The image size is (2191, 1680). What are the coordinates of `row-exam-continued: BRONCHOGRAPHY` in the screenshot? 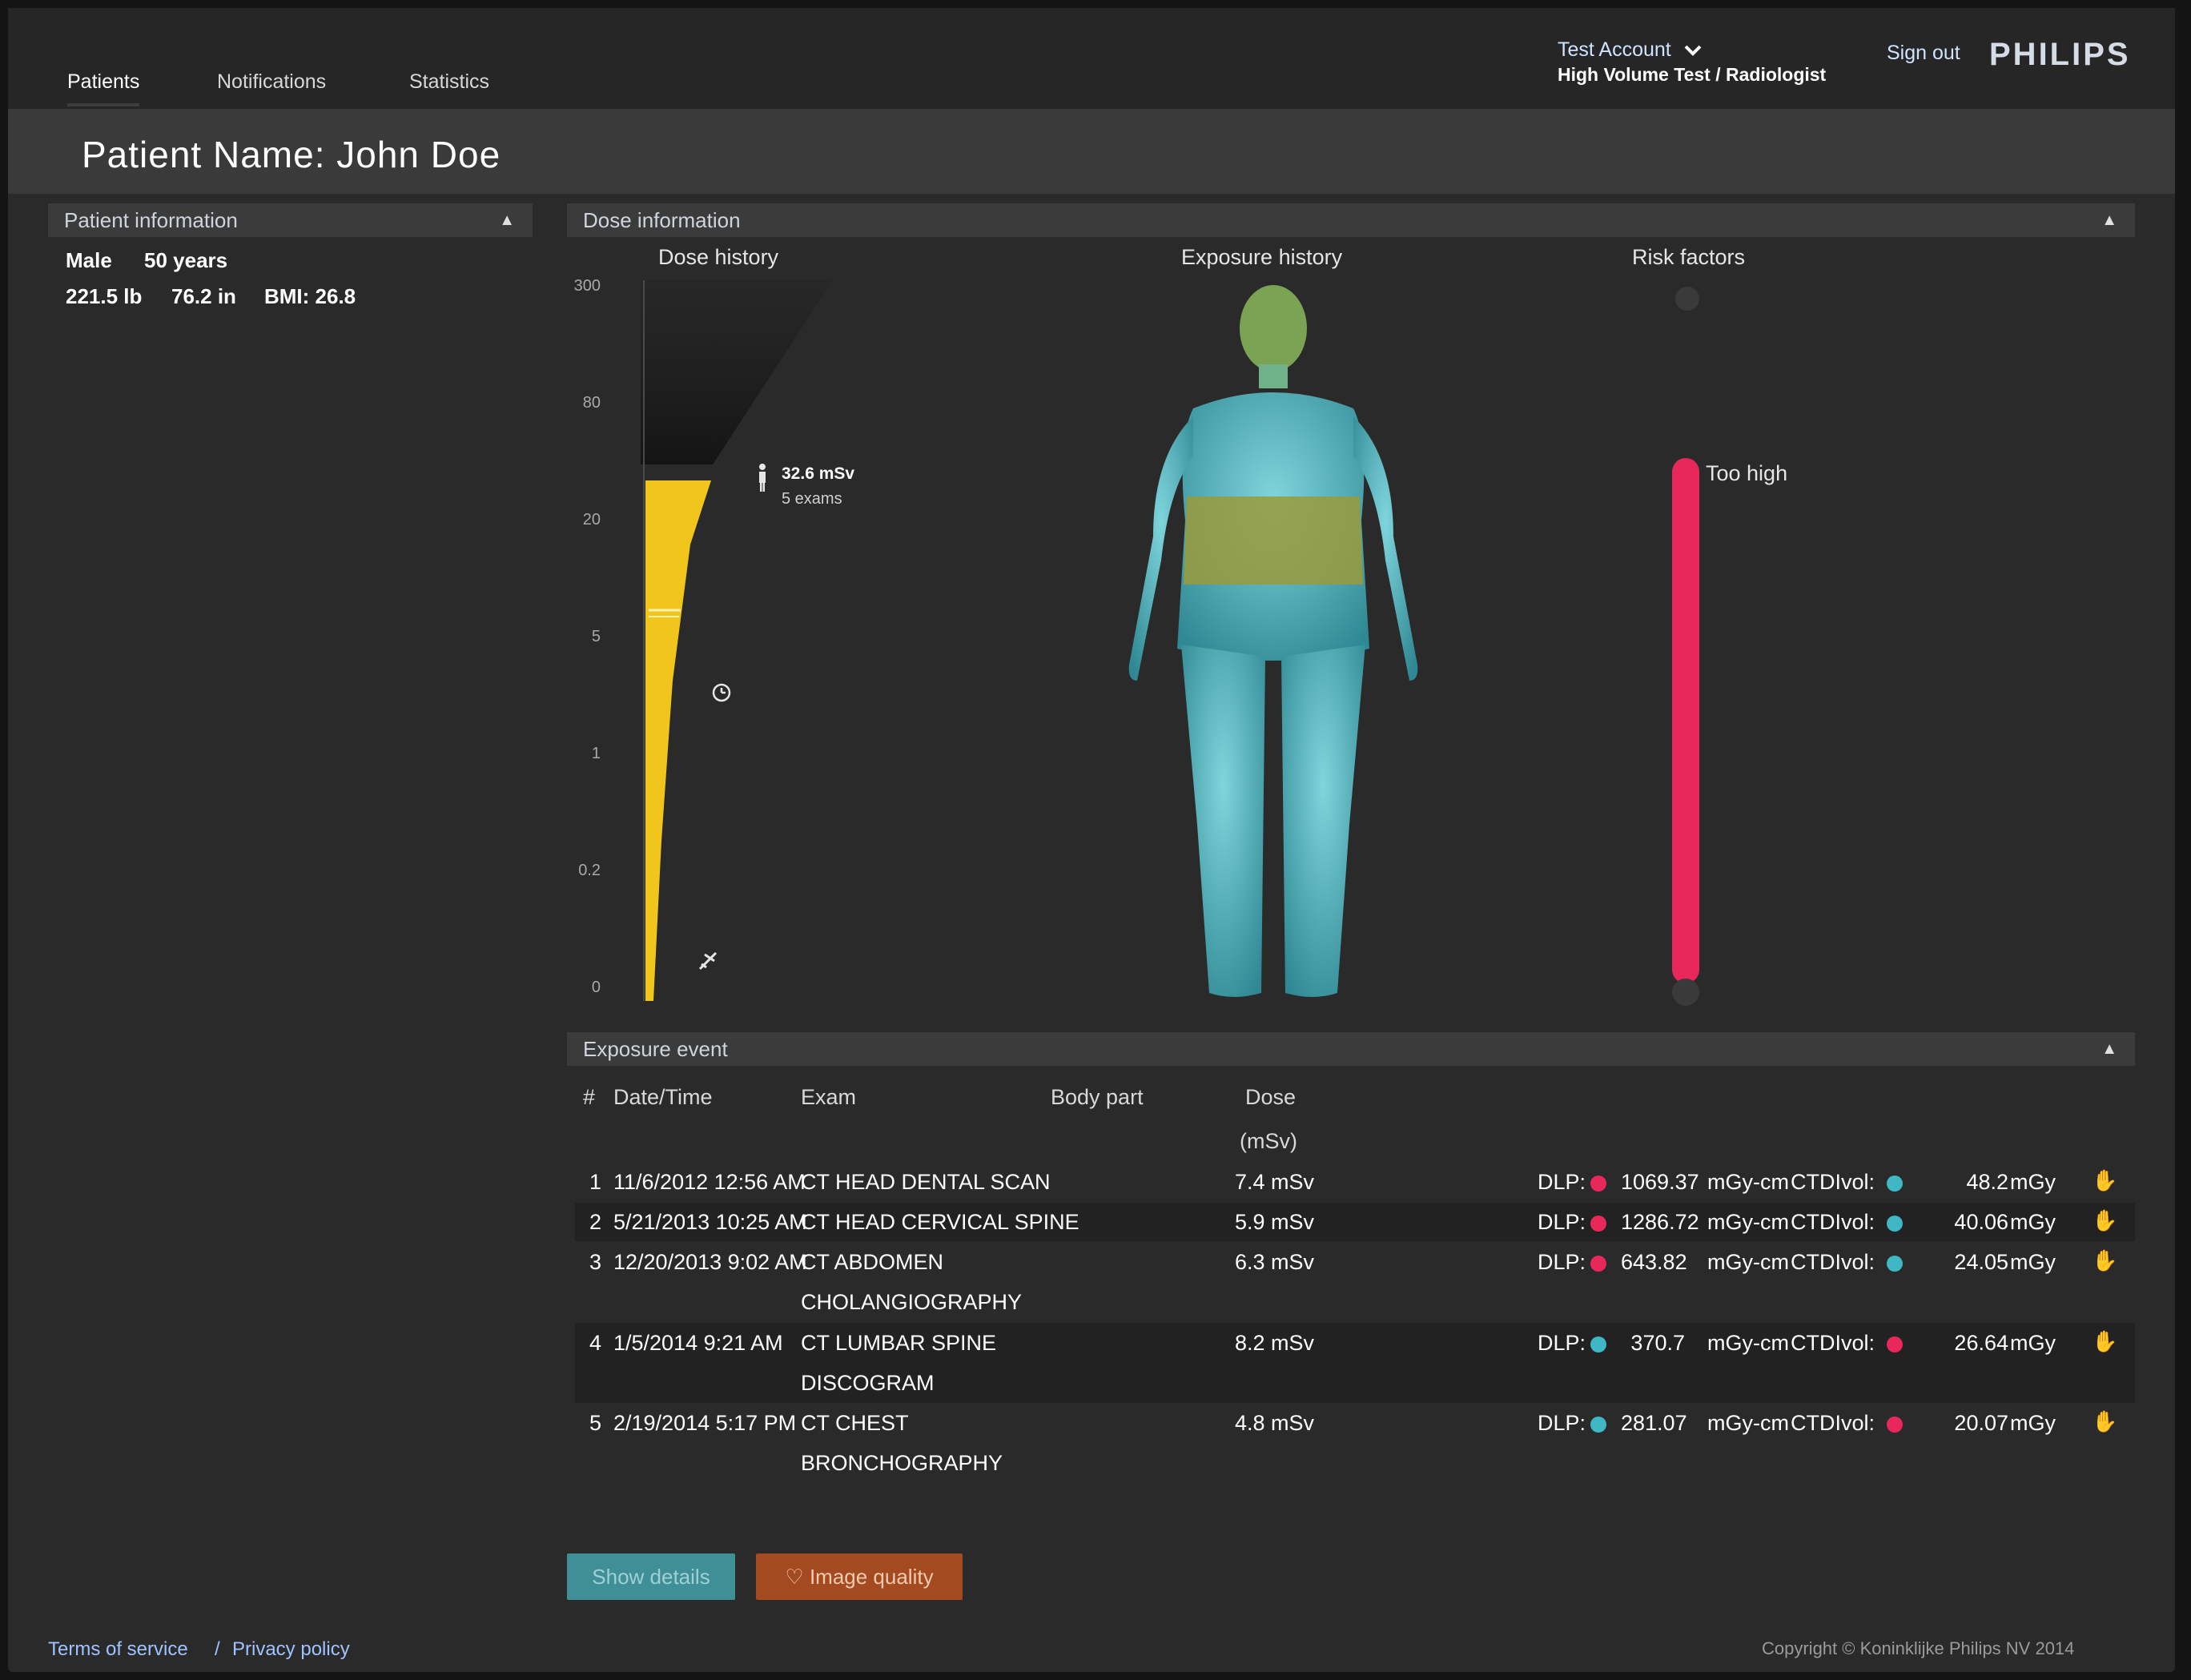 It's located at (902, 1463).